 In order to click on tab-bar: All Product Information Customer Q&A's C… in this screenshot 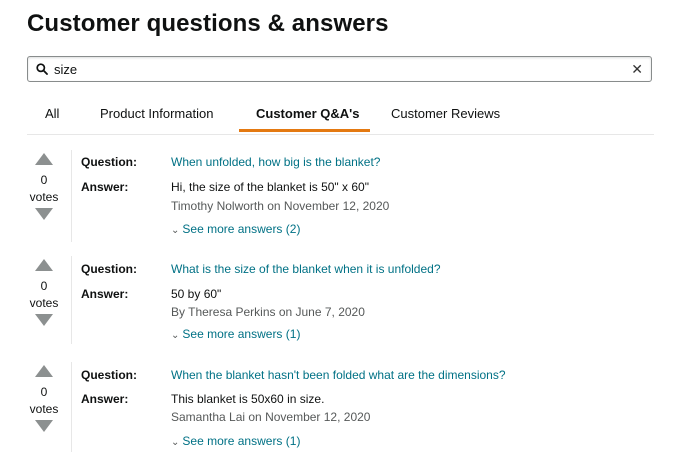, I will do `click(340, 119)`.